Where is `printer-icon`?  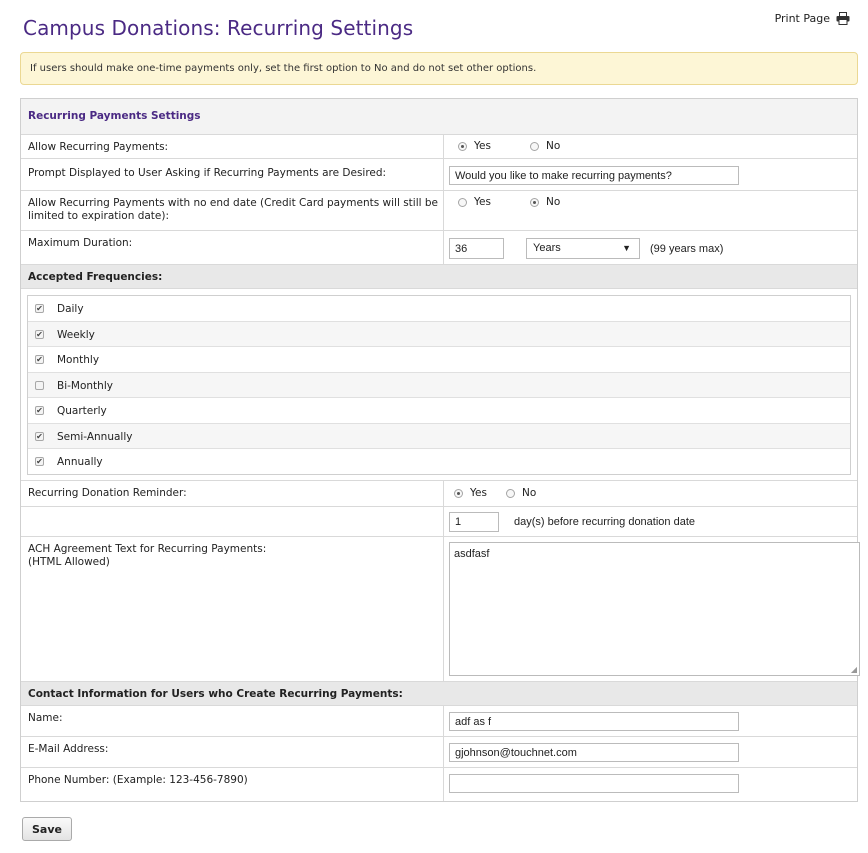 printer-icon is located at coordinates (843, 18).